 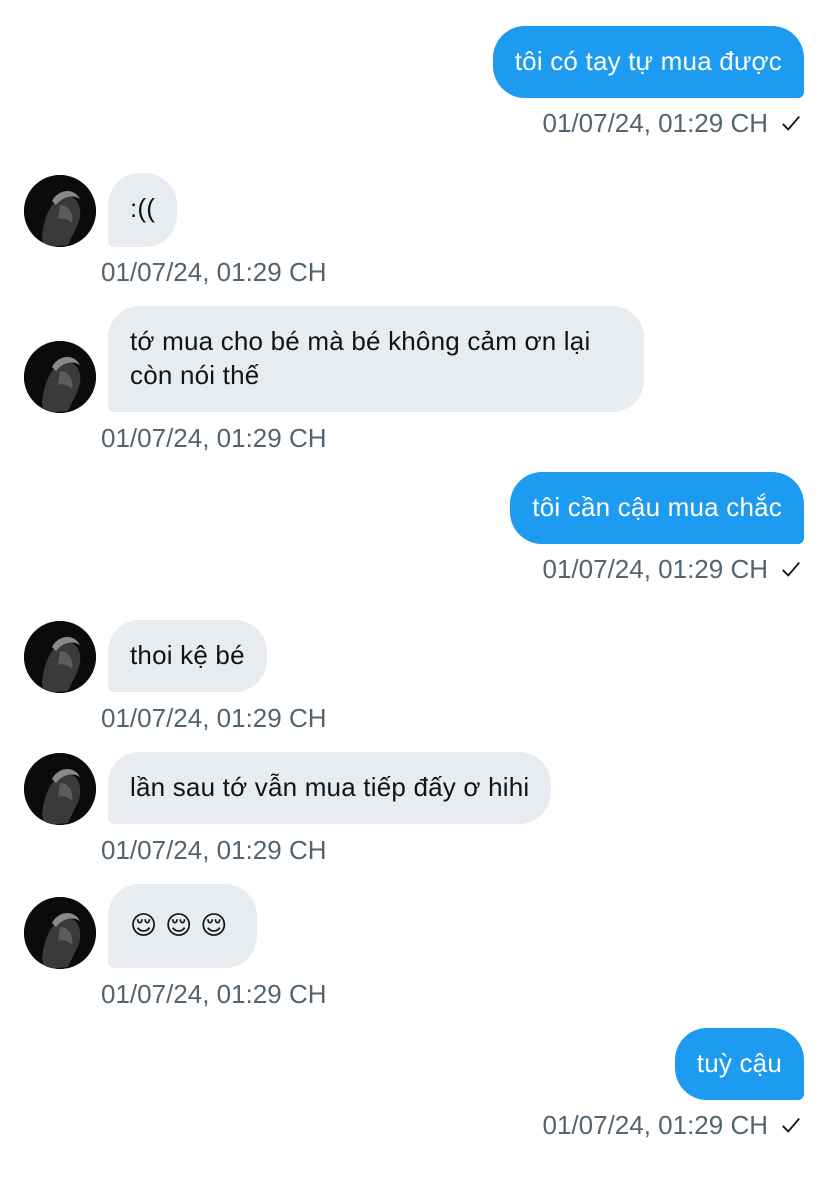 I want to click on message-bubble-outgoing: tôi có tay tự mua được, so click(x=648, y=62).